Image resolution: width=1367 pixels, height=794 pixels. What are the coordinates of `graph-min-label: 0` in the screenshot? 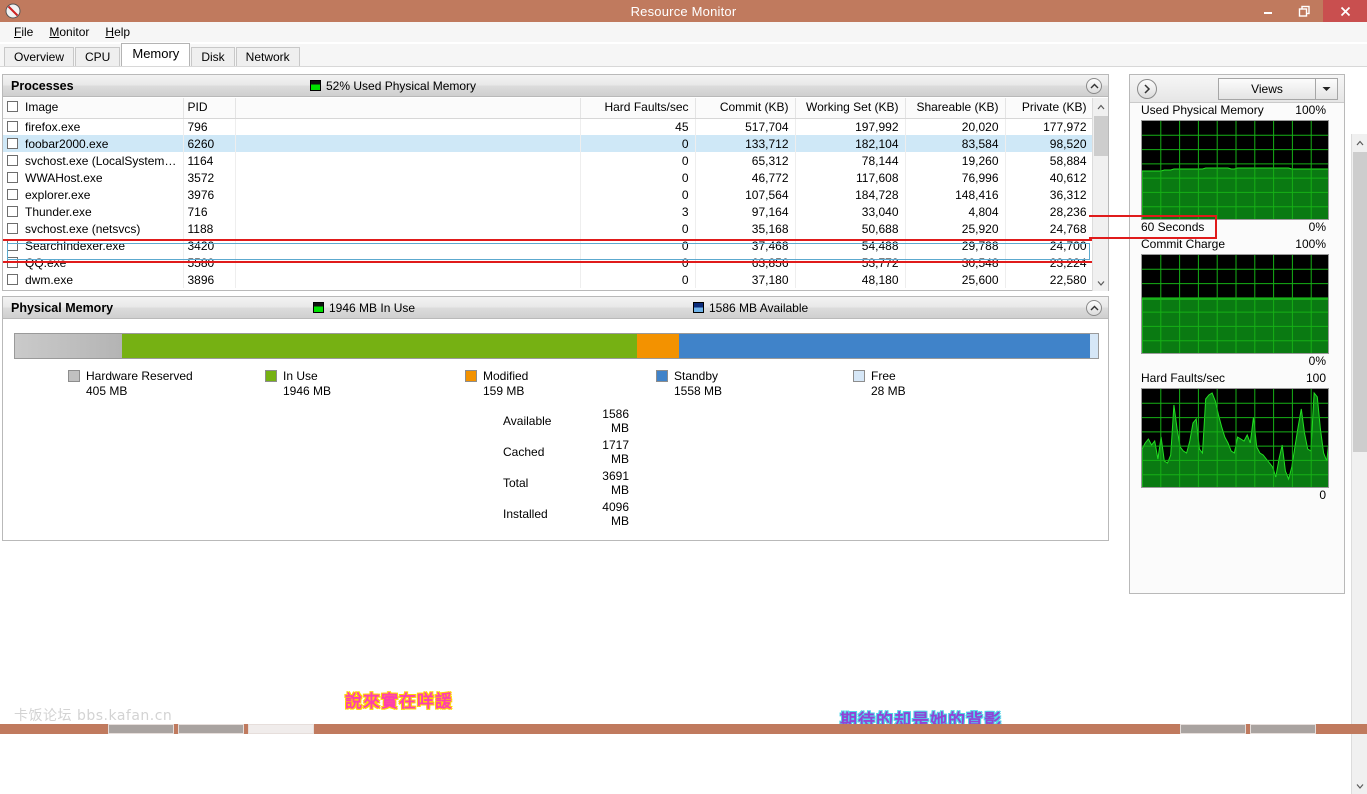 It's located at (1322, 495).